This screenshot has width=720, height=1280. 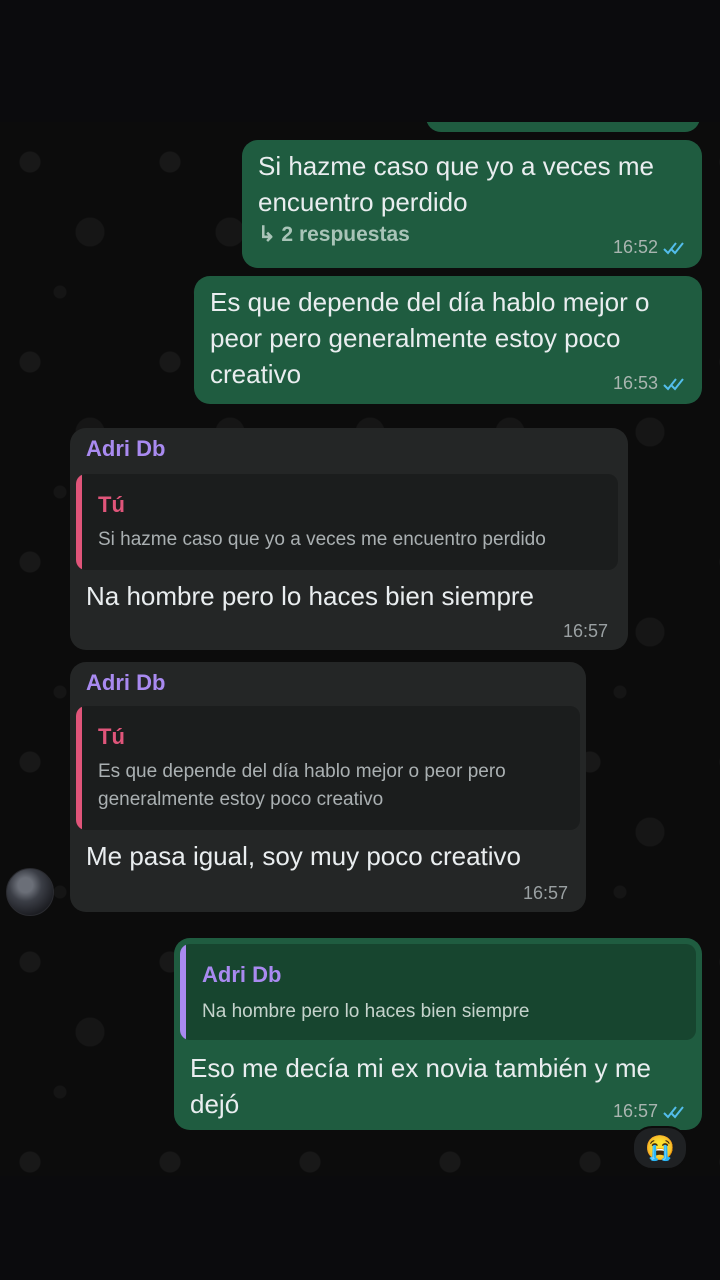 I want to click on message-meta: 16:52, so click(x=650, y=247).